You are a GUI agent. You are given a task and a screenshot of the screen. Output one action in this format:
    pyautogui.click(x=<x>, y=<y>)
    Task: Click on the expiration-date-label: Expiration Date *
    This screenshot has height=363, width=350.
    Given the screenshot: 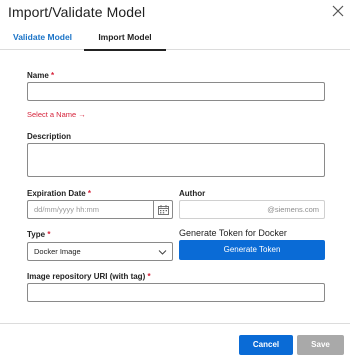 What is the action you would take?
    pyautogui.click(x=59, y=193)
    